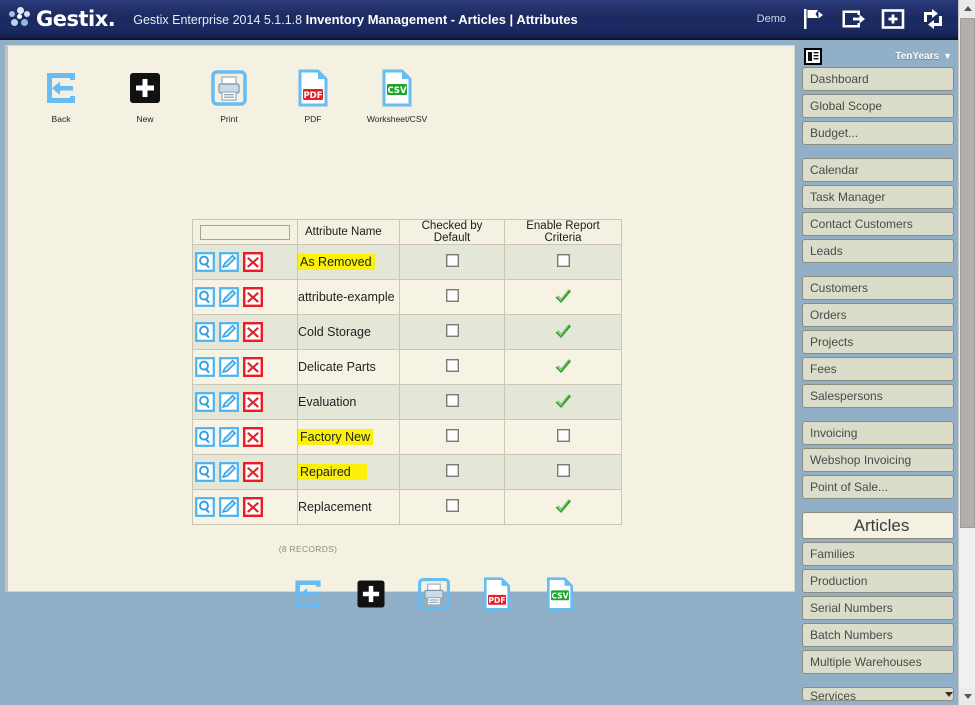  I want to click on toolbar-button-back, so click(308, 594).